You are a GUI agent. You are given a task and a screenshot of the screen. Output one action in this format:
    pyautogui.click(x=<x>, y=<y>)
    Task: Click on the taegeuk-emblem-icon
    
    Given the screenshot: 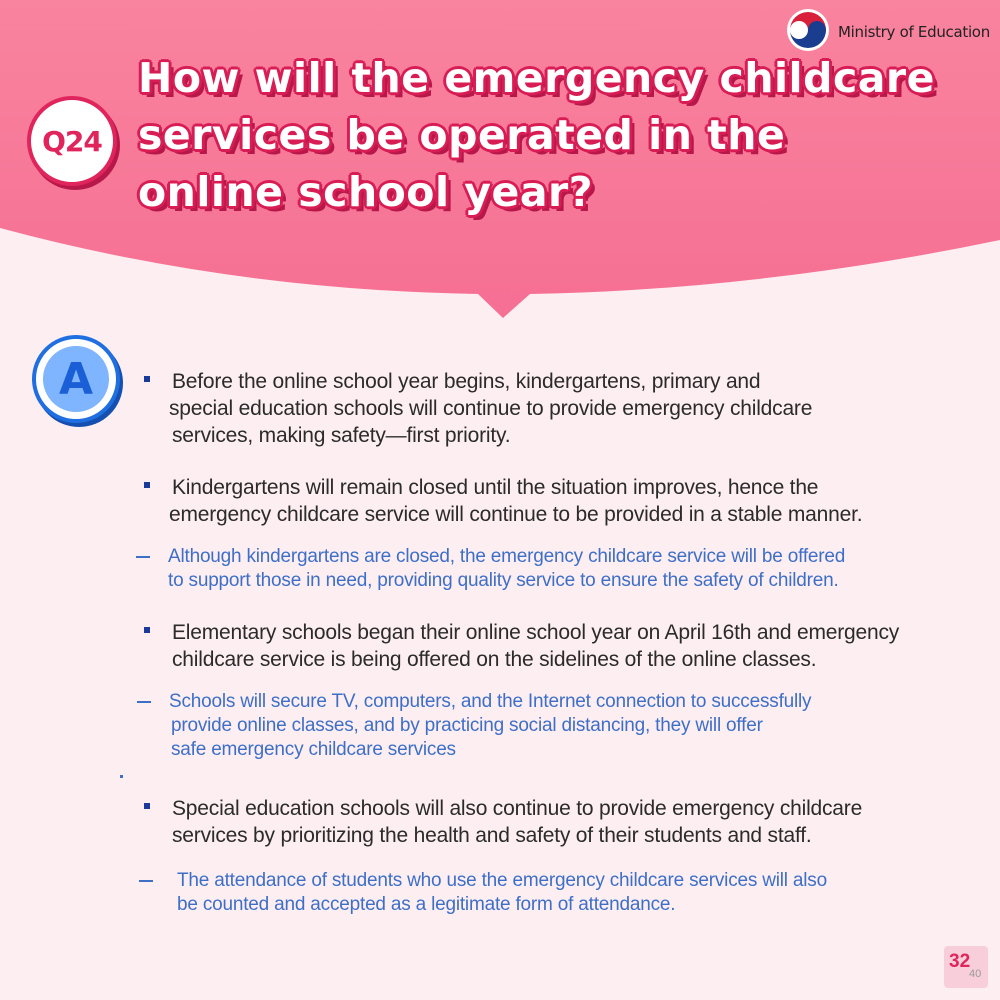 What is the action you would take?
    pyautogui.click(x=808, y=30)
    